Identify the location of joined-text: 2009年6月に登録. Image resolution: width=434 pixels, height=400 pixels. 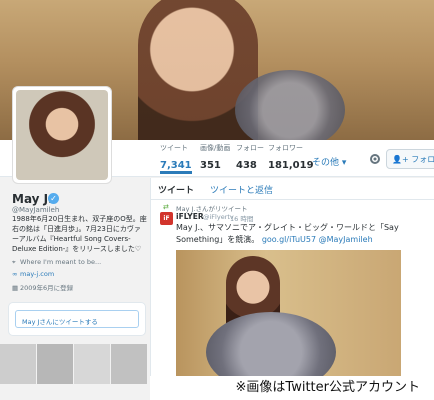
(47, 288).